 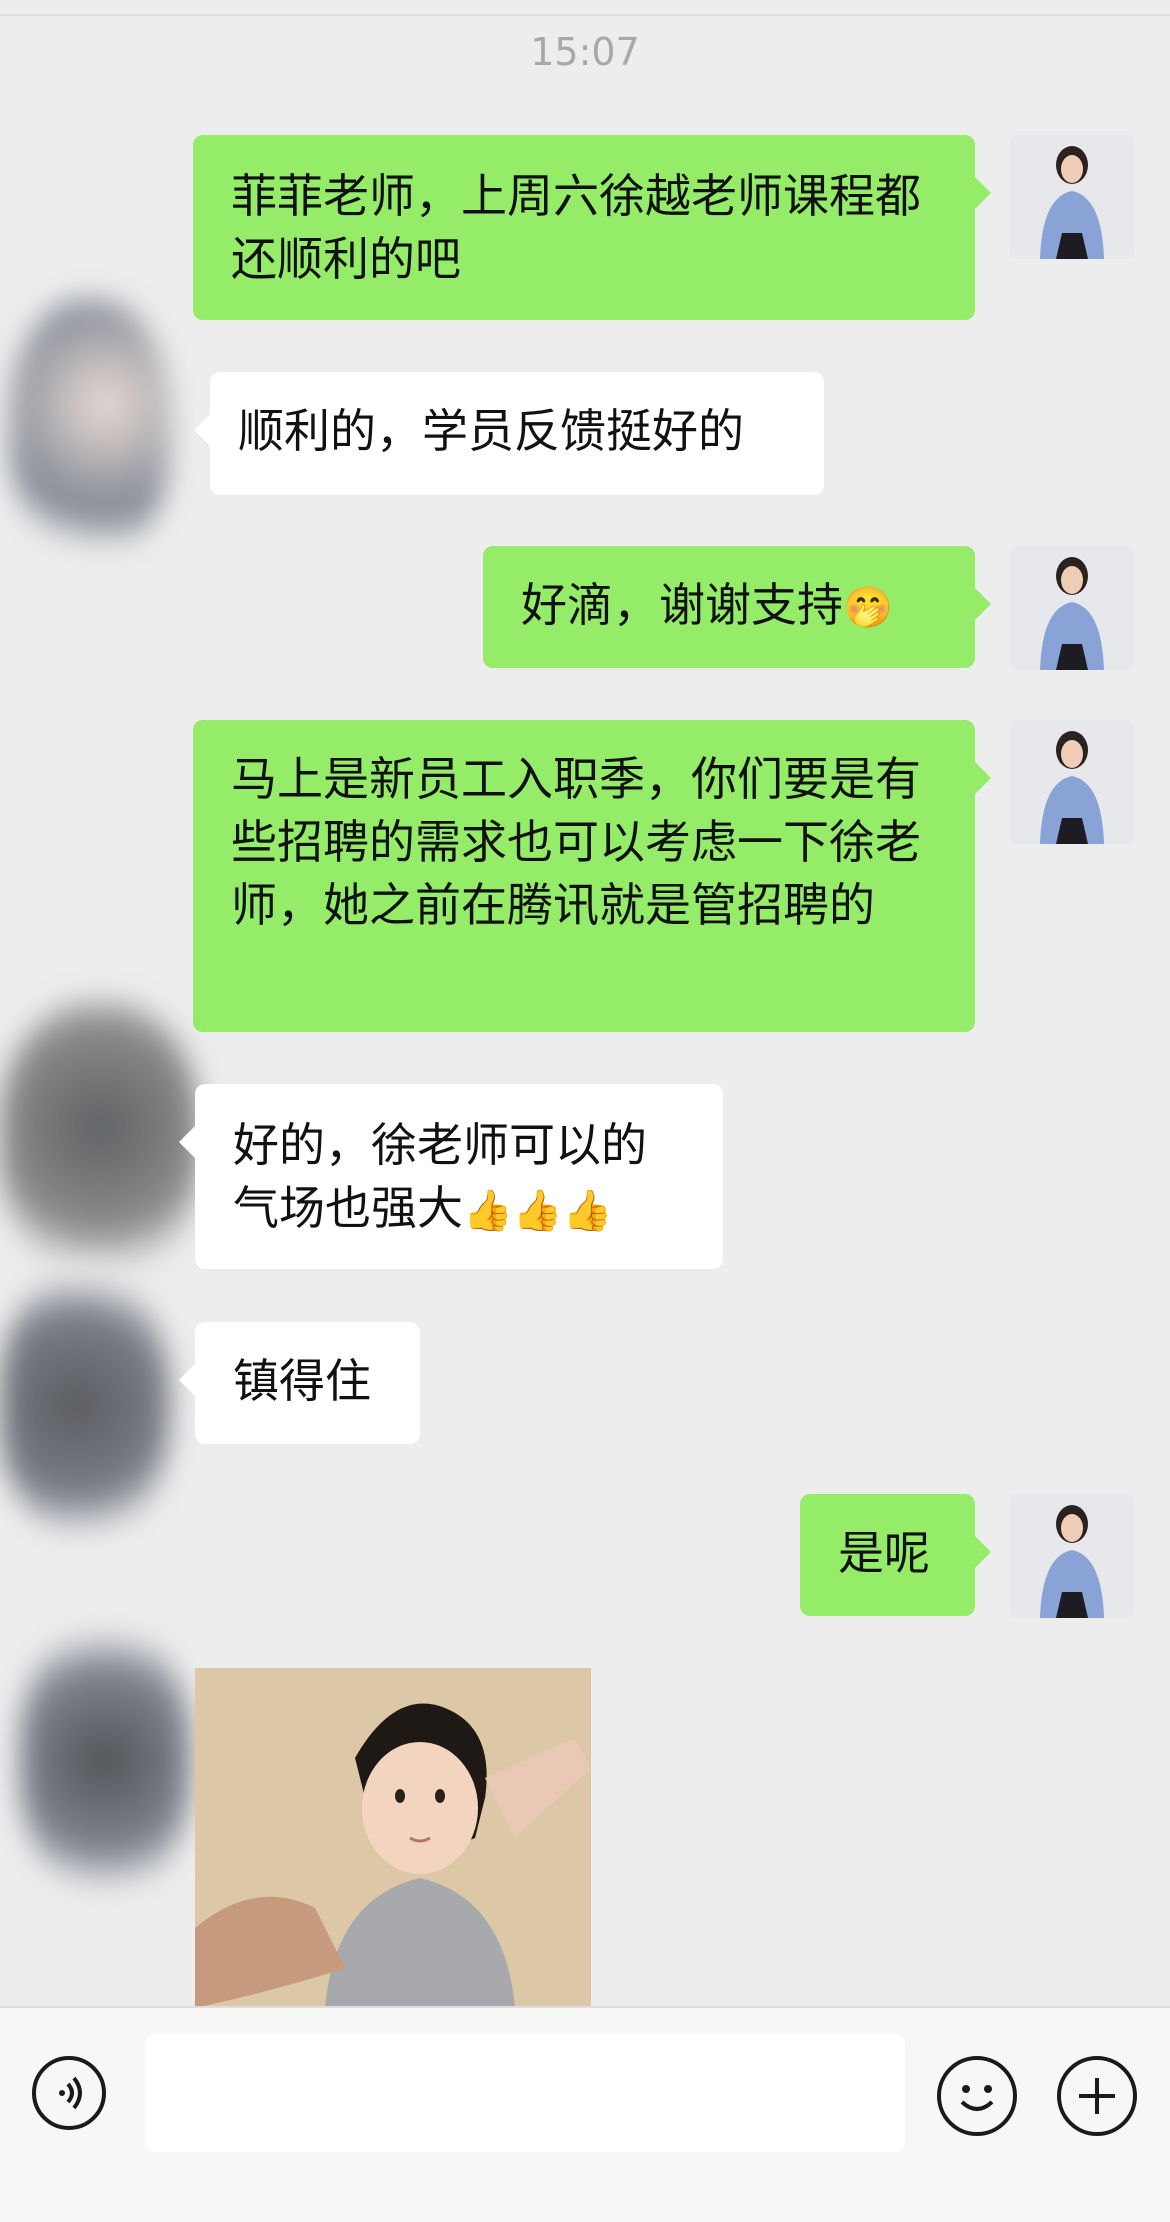 I want to click on emoji-button, so click(x=977, y=2096).